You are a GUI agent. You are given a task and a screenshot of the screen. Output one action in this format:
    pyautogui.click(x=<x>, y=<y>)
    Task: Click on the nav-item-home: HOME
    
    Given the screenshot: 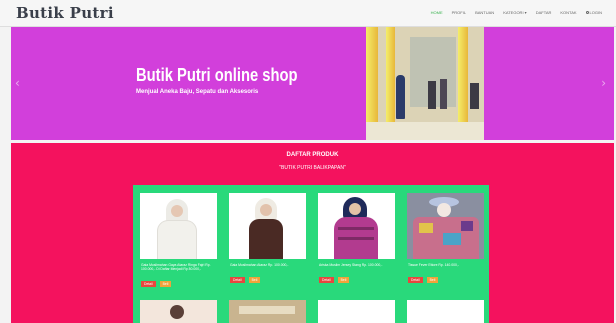 What is the action you would take?
    pyautogui.click(x=437, y=12)
    